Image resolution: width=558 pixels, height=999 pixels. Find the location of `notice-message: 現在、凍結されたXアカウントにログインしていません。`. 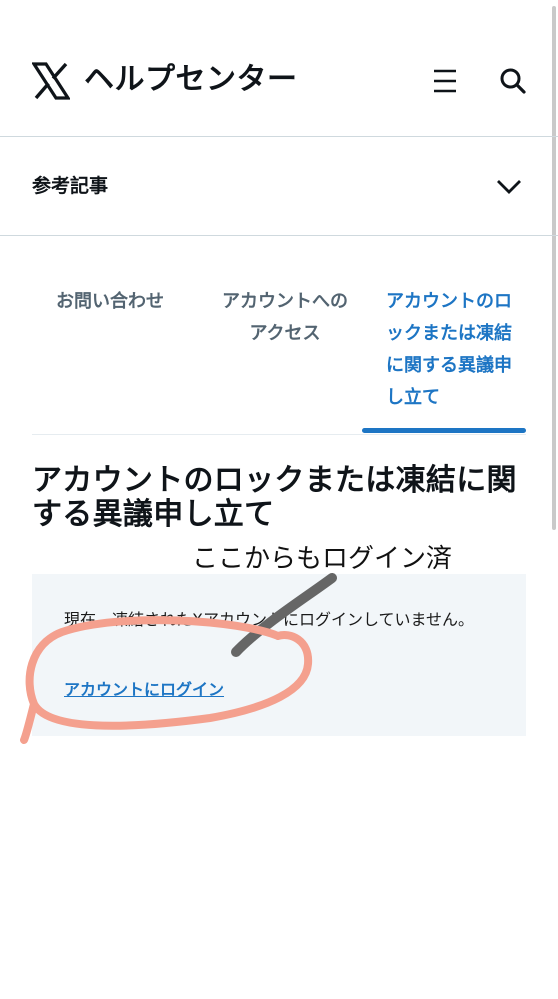

notice-message: 現在、凍結されたXアカウントにログインしていません。 is located at coordinates (269, 619).